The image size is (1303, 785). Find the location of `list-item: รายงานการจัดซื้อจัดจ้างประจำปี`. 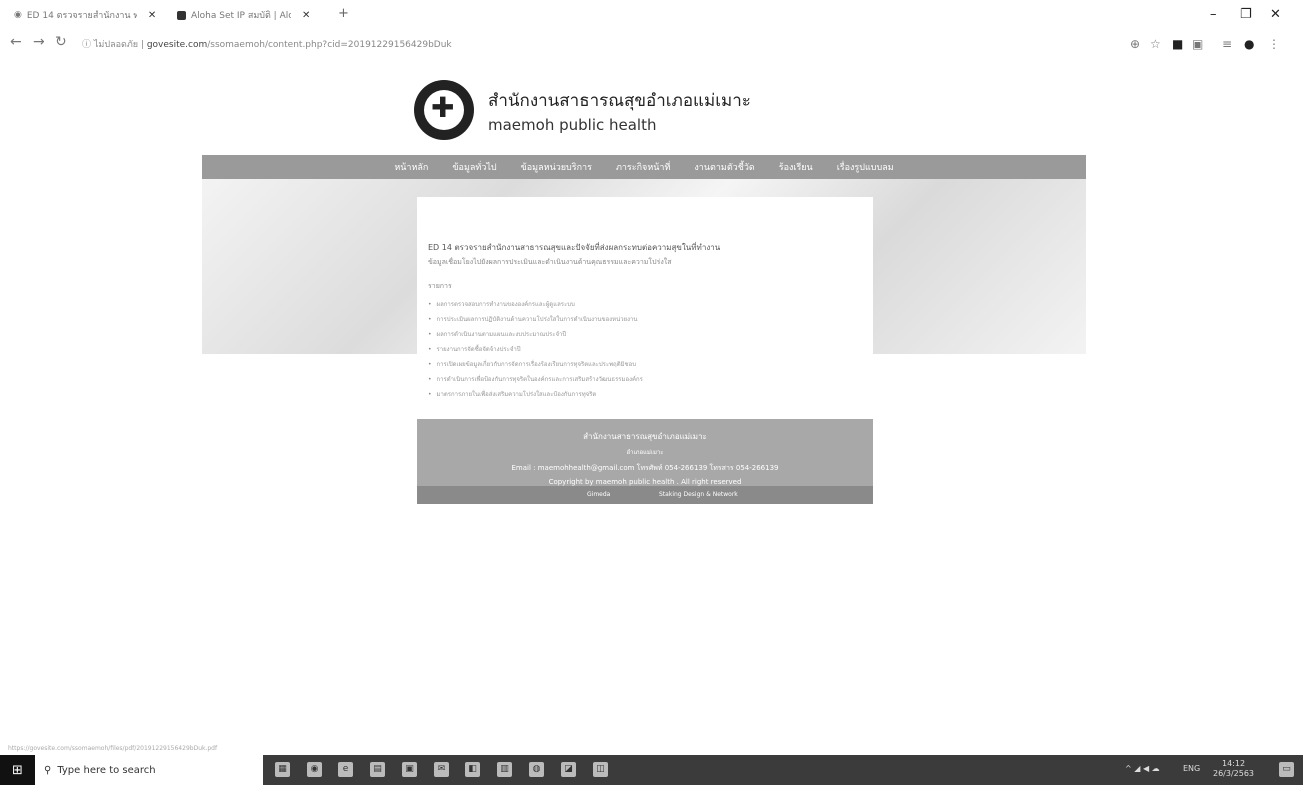

list-item: รายงานการจัดซื้อจัดจ้างประจำปี is located at coordinates (535, 351).